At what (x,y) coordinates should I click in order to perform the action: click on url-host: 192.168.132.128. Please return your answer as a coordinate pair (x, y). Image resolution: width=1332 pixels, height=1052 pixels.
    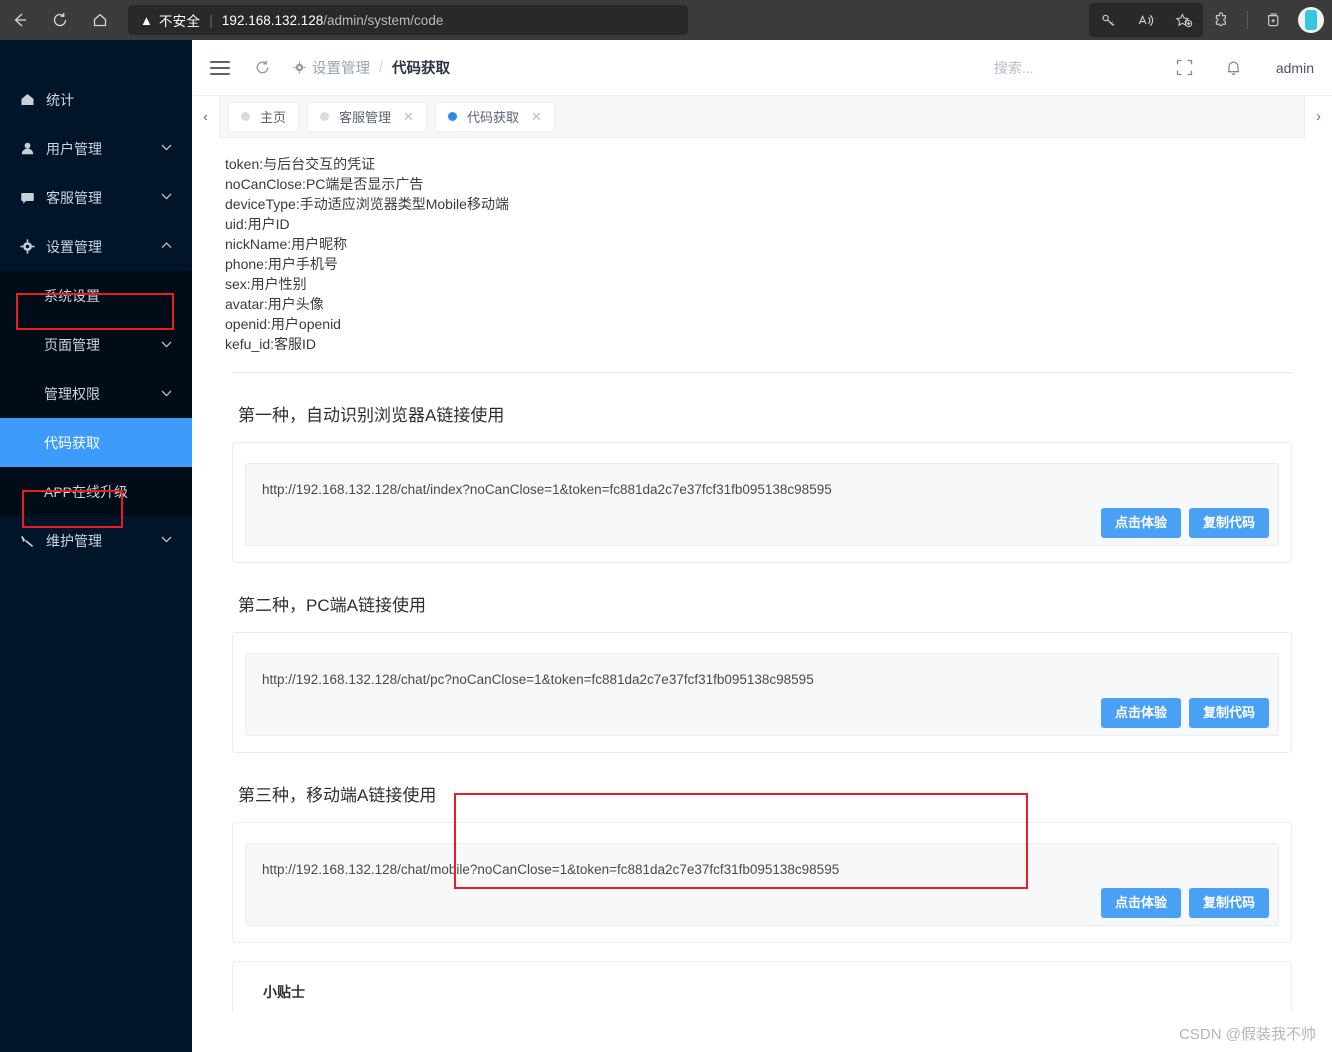
    Looking at the image, I should click on (272, 20).